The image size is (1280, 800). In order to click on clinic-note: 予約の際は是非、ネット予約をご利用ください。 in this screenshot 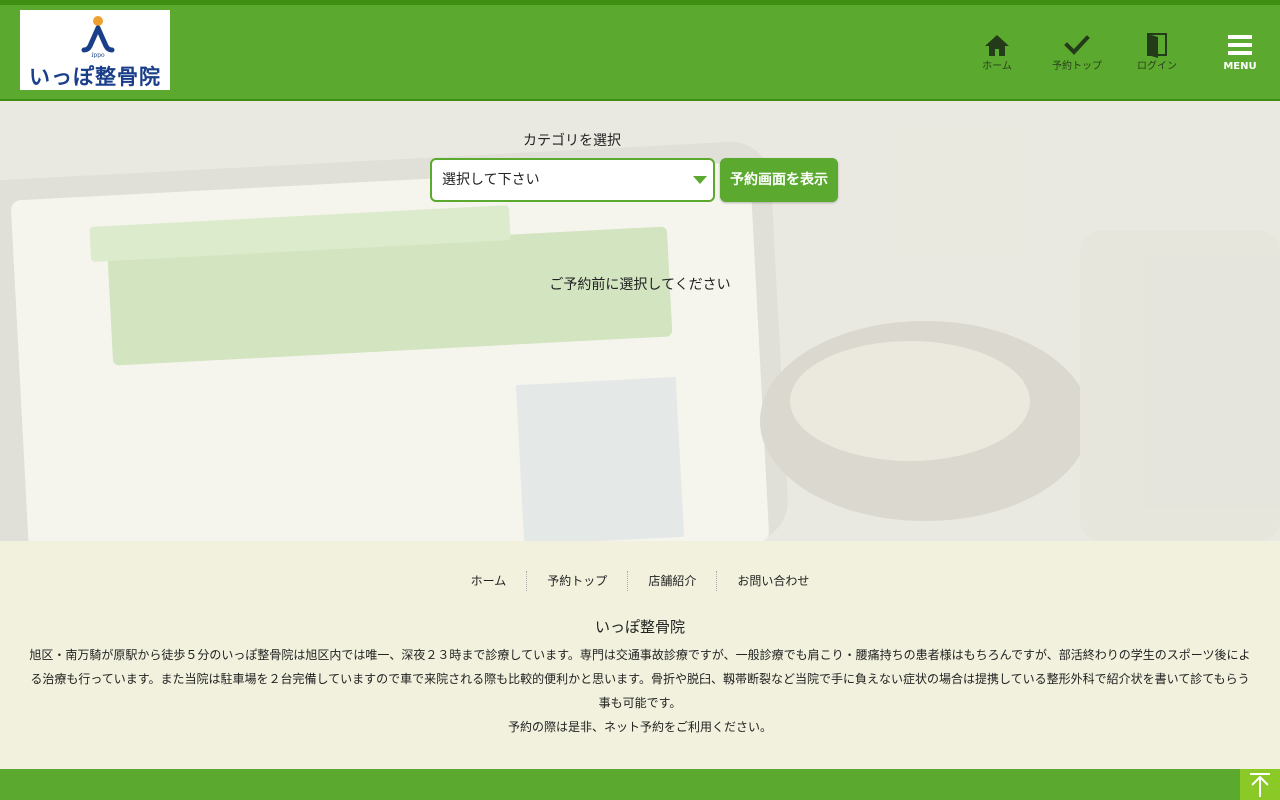, I will do `click(639, 727)`.